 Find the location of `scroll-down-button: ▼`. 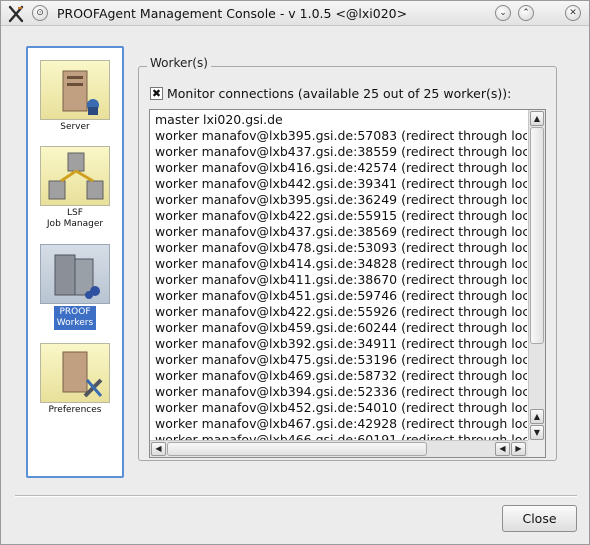

scroll-down-button: ▼ is located at coordinates (537, 432).